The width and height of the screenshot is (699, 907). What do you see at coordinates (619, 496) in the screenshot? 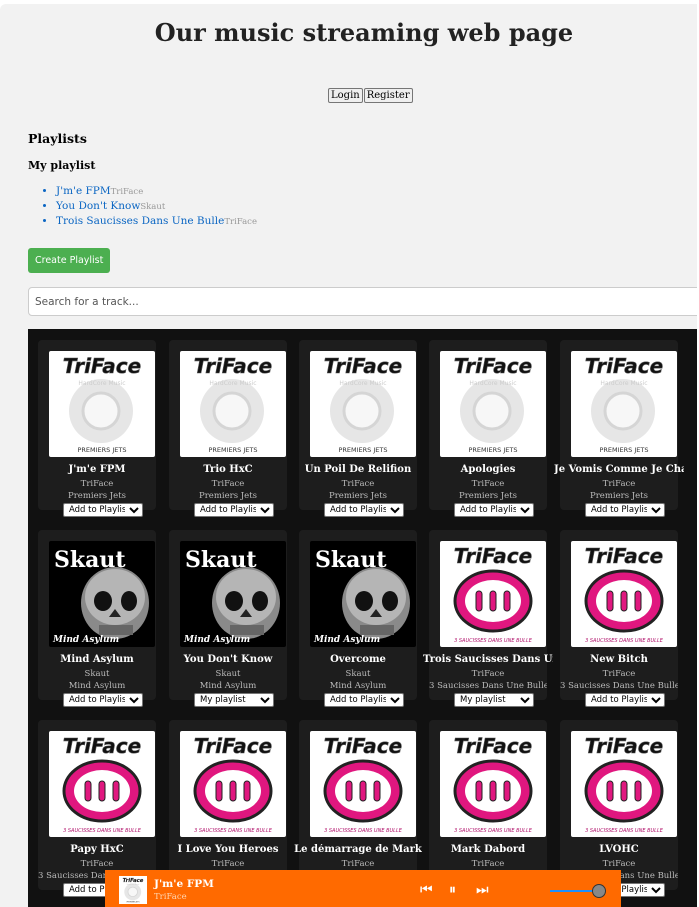
I see `track-album: Premiers Jets` at bounding box center [619, 496].